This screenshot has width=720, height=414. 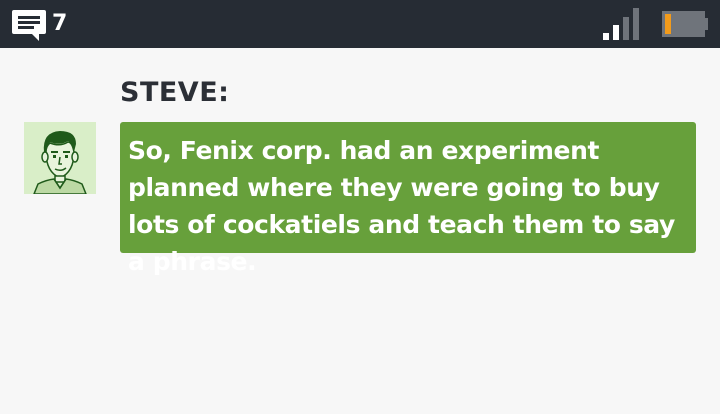 What do you see at coordinates (60, 158) in the screenshot?
I see `steve-portrait-avatar` at bounding box center [60, 158].